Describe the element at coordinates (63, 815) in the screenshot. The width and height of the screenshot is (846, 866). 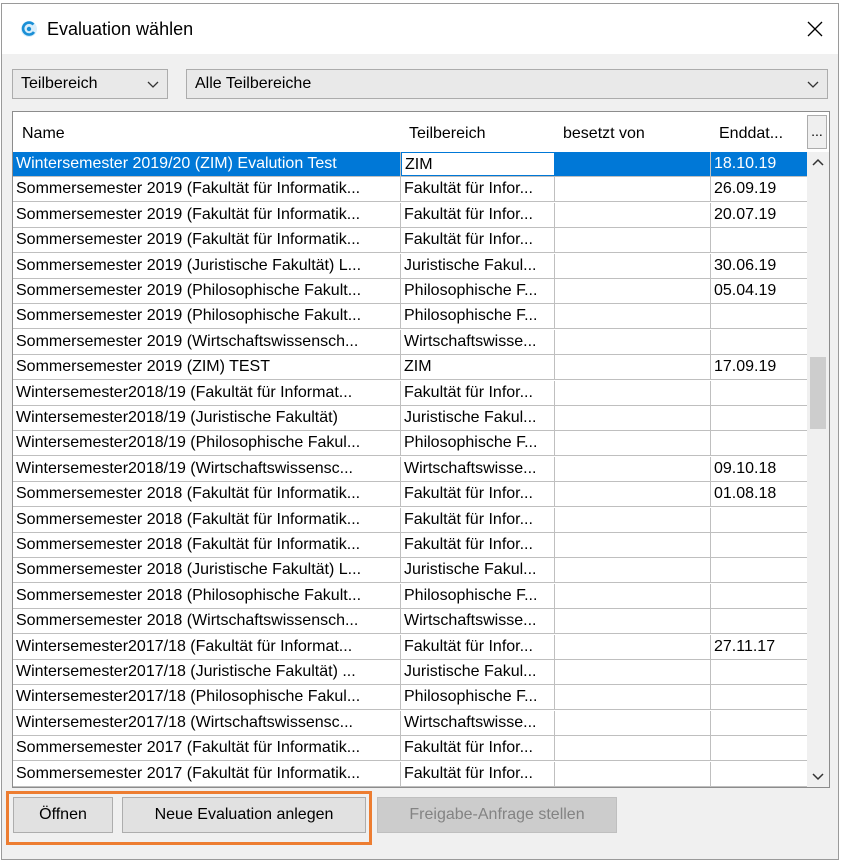
I see `open-button: Öffnen` at that location.